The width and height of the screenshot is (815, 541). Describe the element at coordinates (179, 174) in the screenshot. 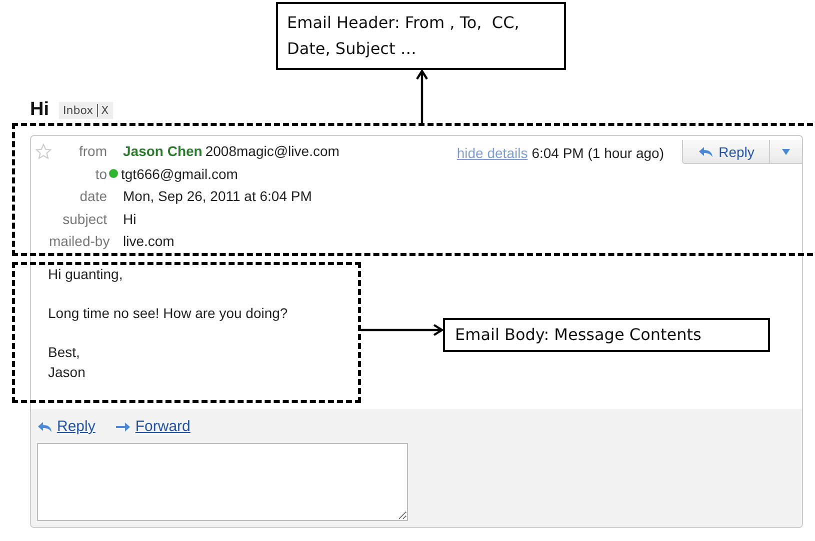

I see `field-value: tgt666@gmail.com` at that location.